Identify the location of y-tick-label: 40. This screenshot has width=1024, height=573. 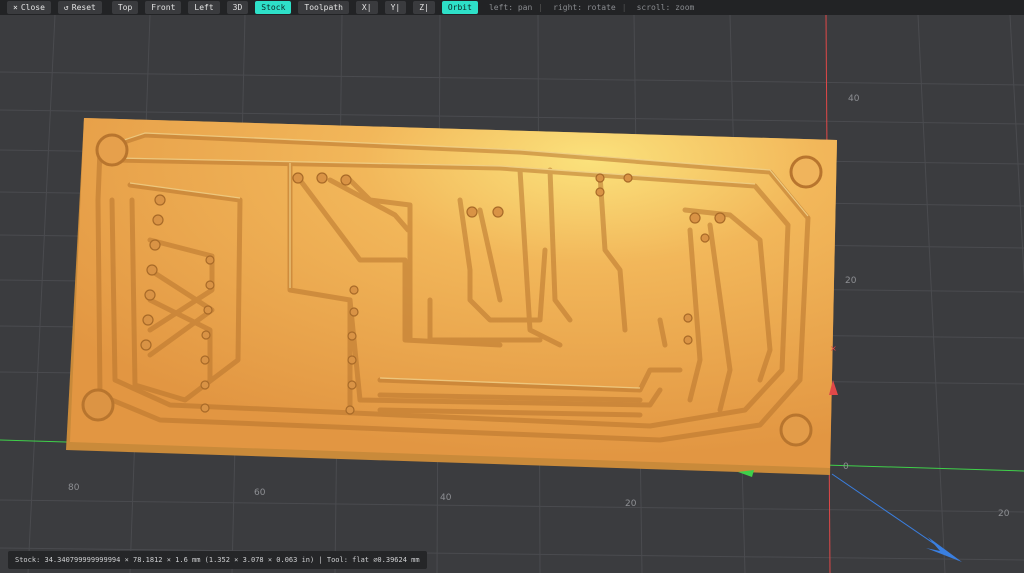
(854, 99).